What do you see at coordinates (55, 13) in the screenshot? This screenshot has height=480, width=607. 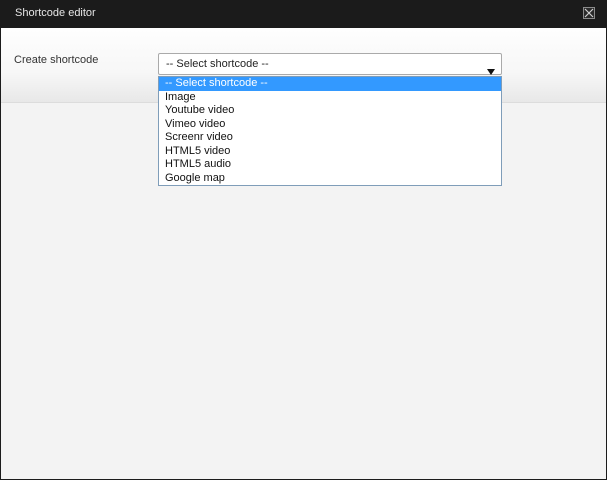 I see `dialog-title: Shortcode editor` at bounding box center [55, 13].